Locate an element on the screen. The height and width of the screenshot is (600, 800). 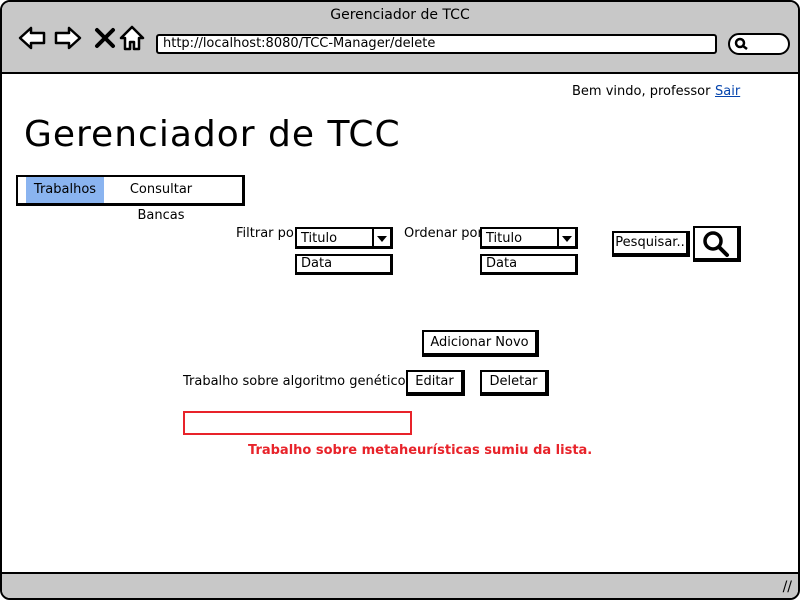
logout-link: Sair is located at coordinates (727, 91).